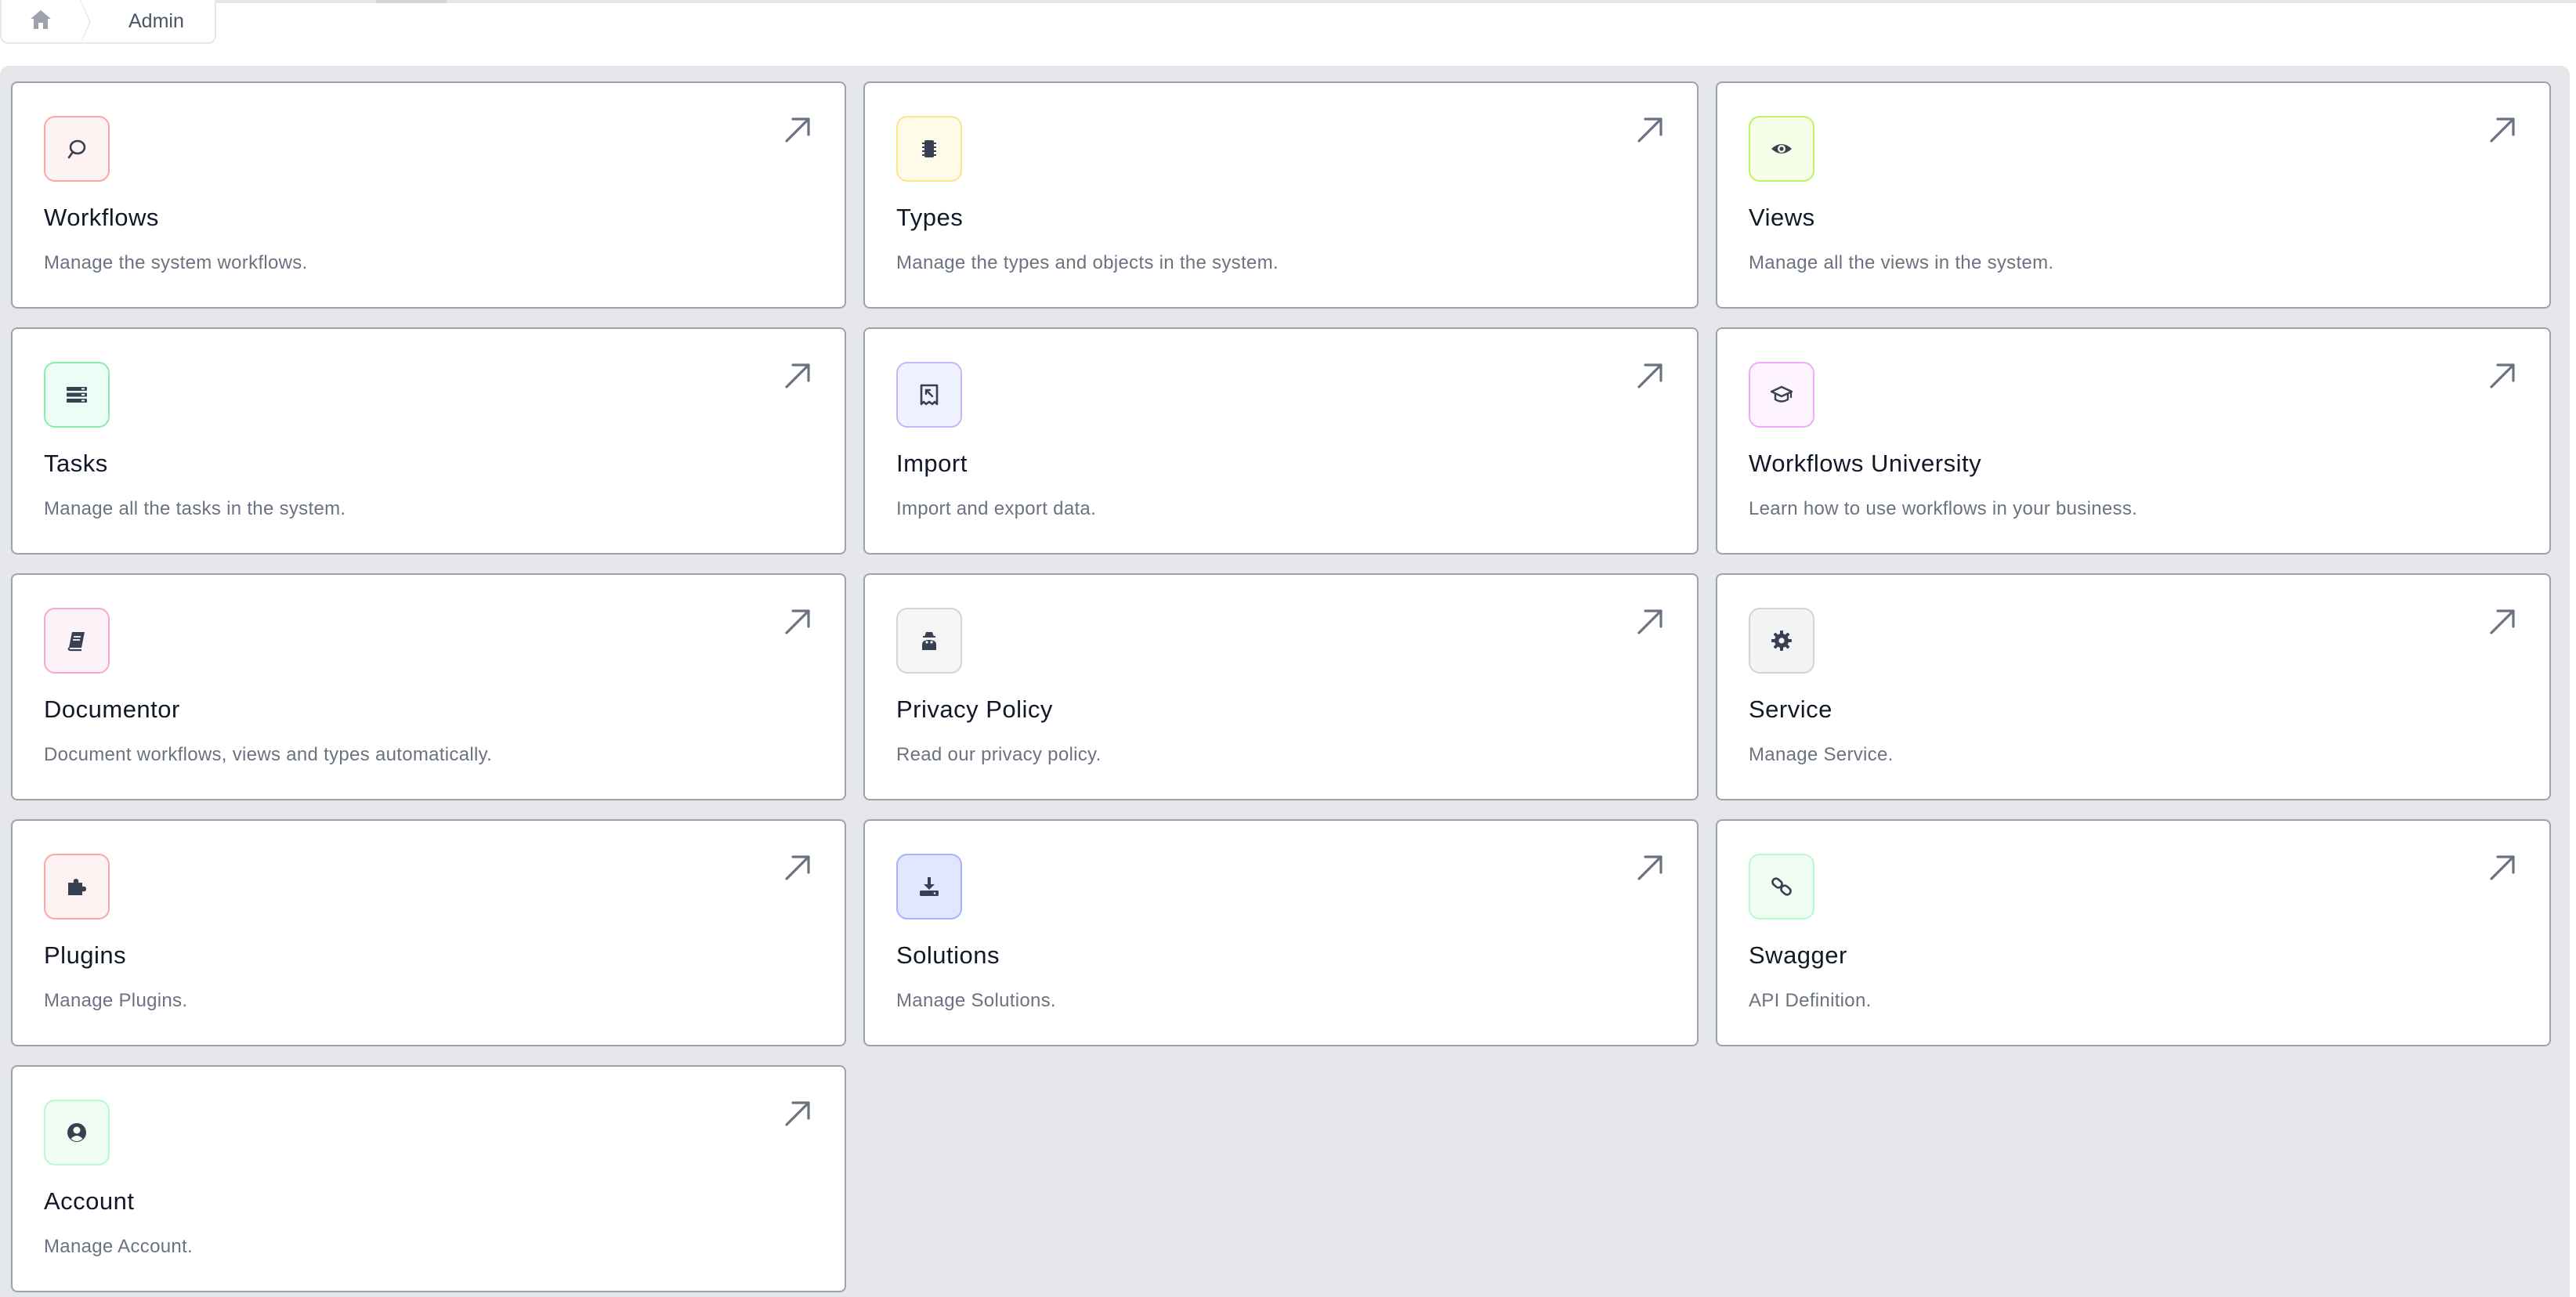 This screenshot has width=2576, height=1297. Describe the element at coordinates (1791, 709) in the screenshot. I see `card-title: Service` at that location.